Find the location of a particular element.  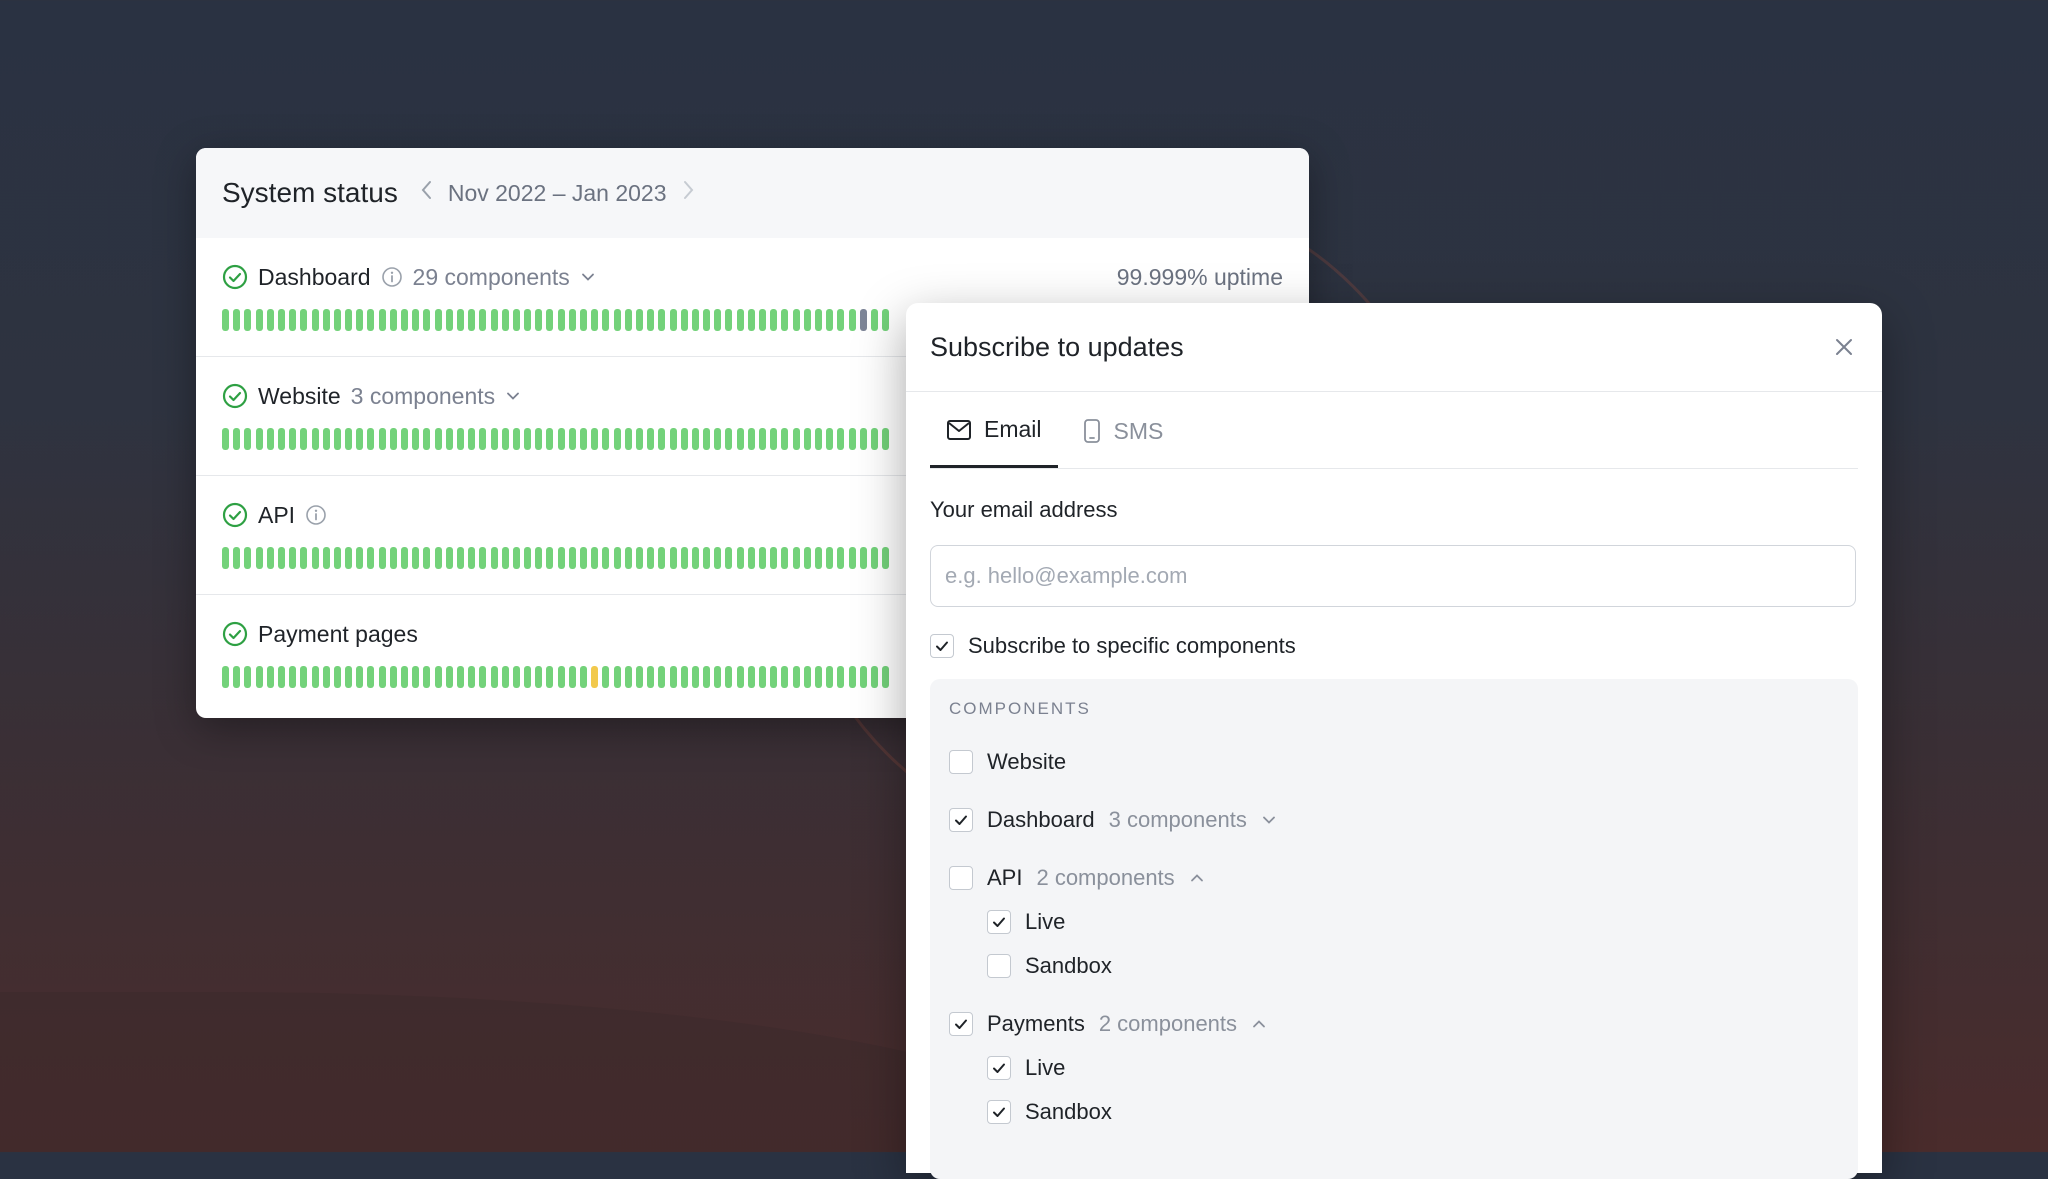

subcomponent-row: Live is located at coordinates (1413, 922).